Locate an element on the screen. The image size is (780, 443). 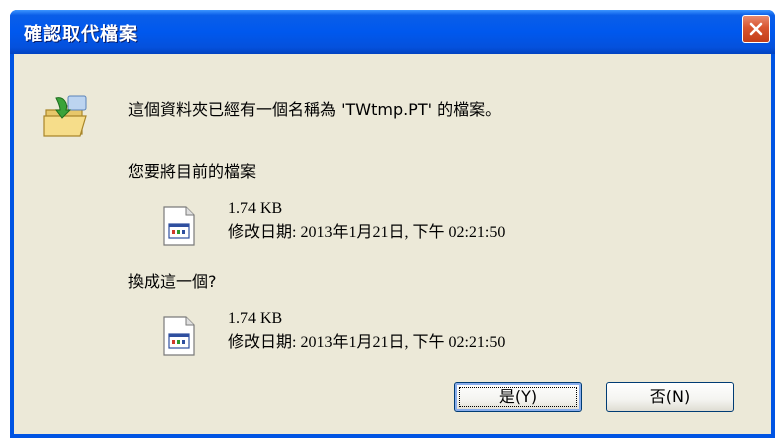
new-file-modified: 修改日期: 2013年1月21日, 下午 02:21:50 is located at coordinates (366, 340).